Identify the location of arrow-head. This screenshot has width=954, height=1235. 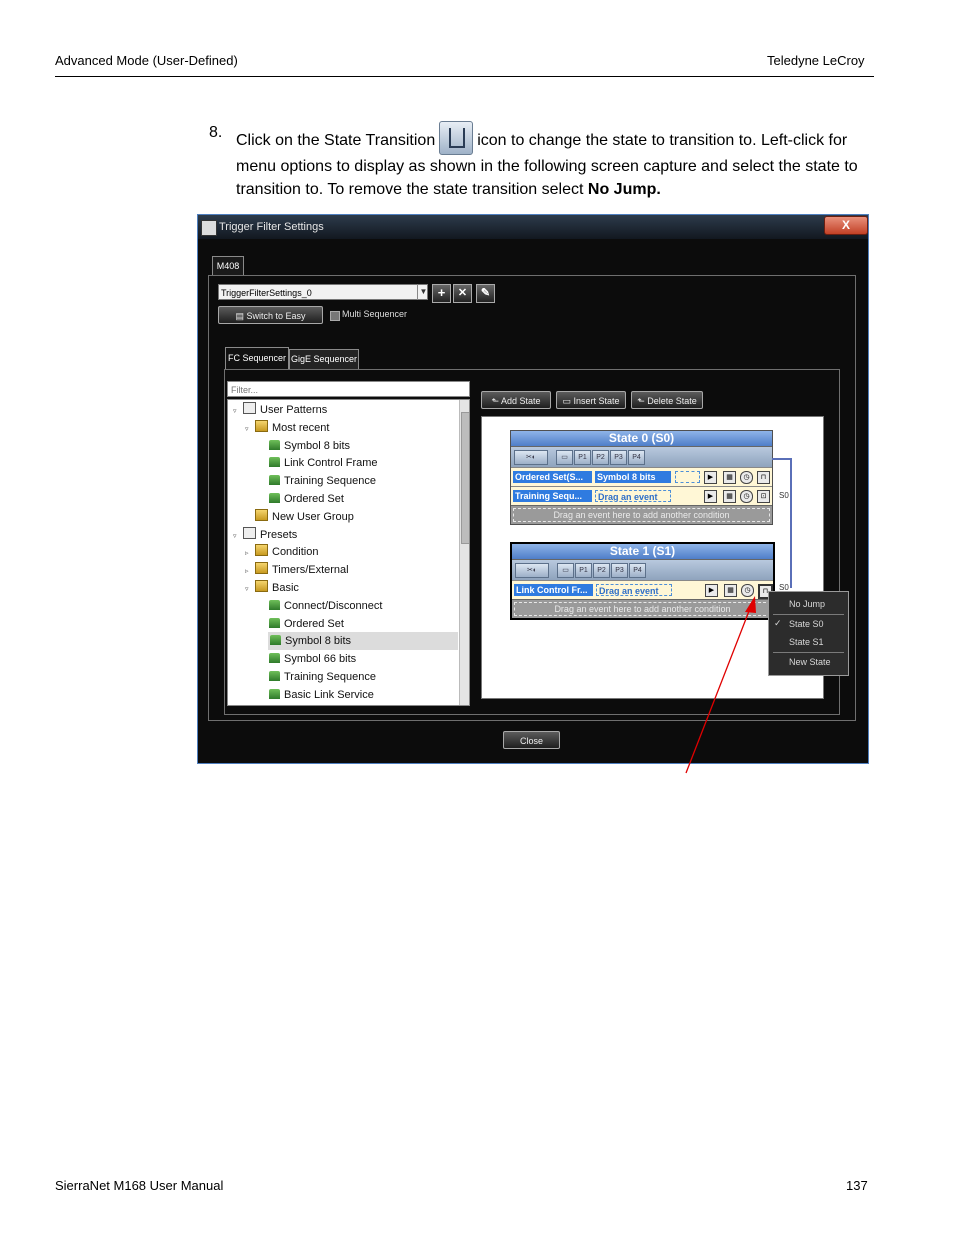
(750, 604).